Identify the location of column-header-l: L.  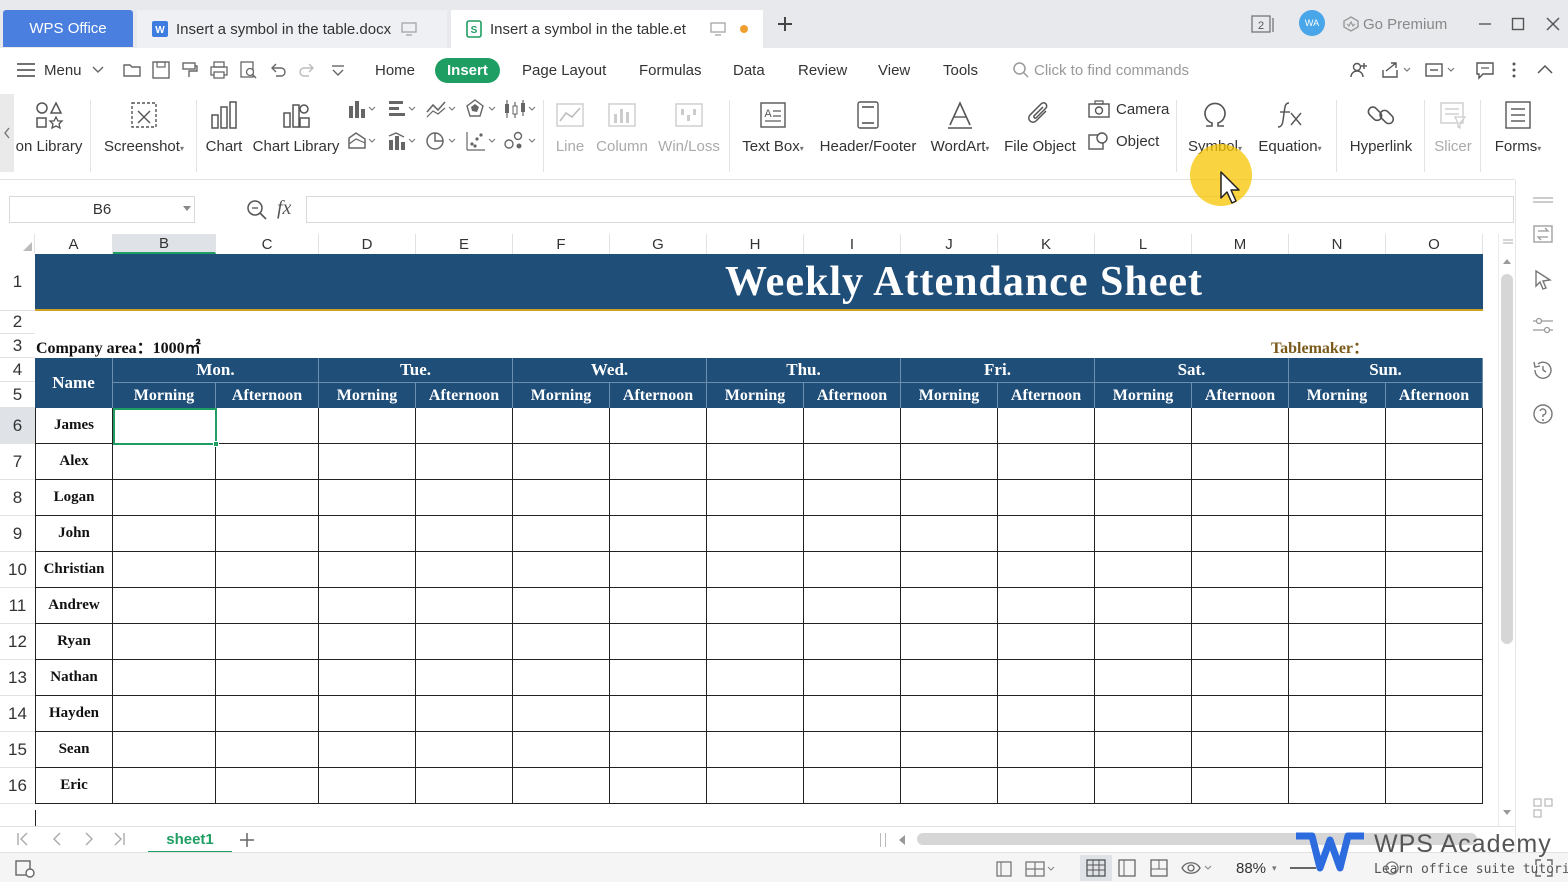
(1143, 244).